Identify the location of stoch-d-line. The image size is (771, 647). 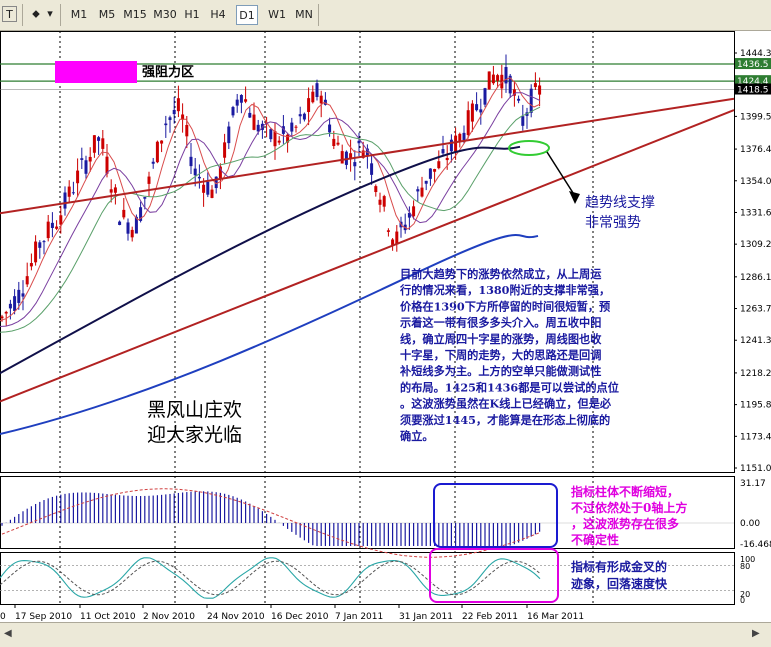
(270, 578).